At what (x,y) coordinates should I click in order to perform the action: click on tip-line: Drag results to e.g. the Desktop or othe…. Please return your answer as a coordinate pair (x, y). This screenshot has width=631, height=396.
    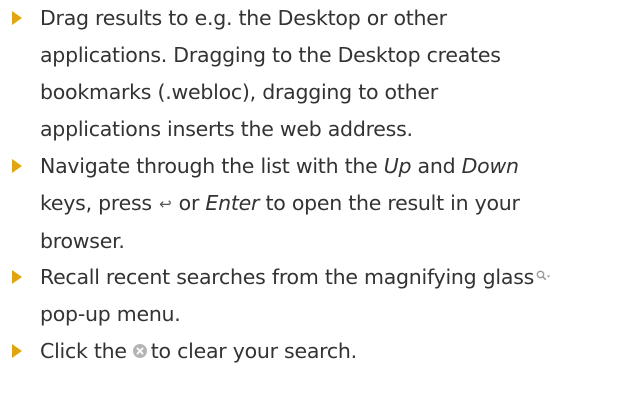
    Looking at the image, I should click on (243, 18).